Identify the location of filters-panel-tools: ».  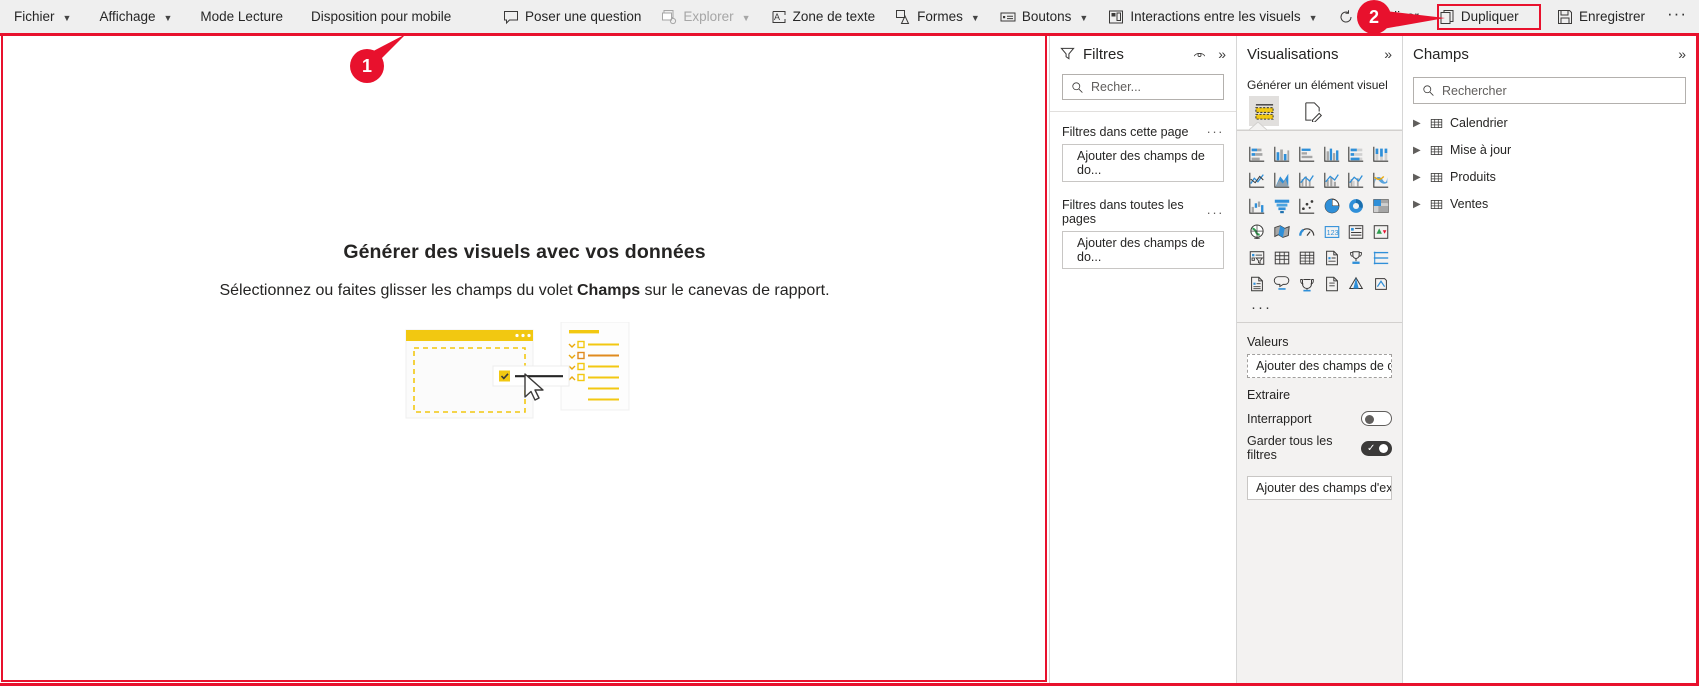
(1209, 54).